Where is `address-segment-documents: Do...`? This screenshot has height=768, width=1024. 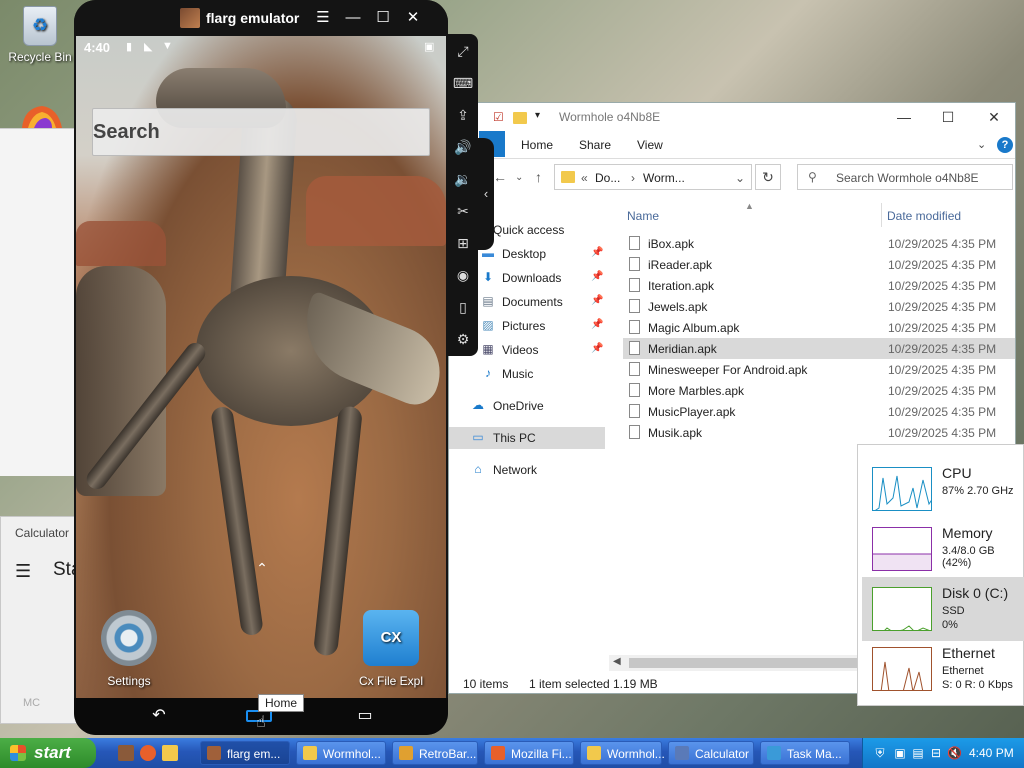 address-segment-documents: Do... is located at coordinates (607, 178).